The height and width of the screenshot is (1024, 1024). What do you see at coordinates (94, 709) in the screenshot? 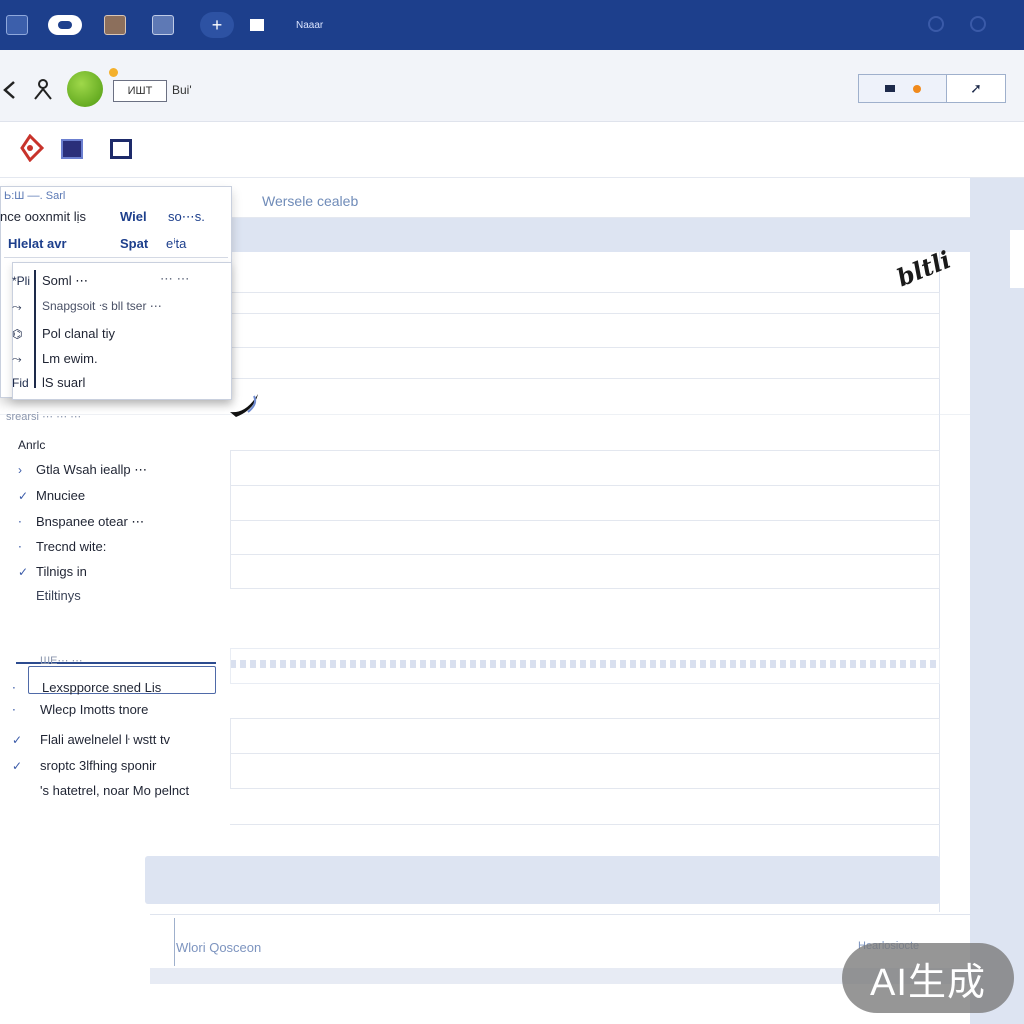
I see `list-item-label: Wlecp Imotts tnore` at bounding box center [94, 709].